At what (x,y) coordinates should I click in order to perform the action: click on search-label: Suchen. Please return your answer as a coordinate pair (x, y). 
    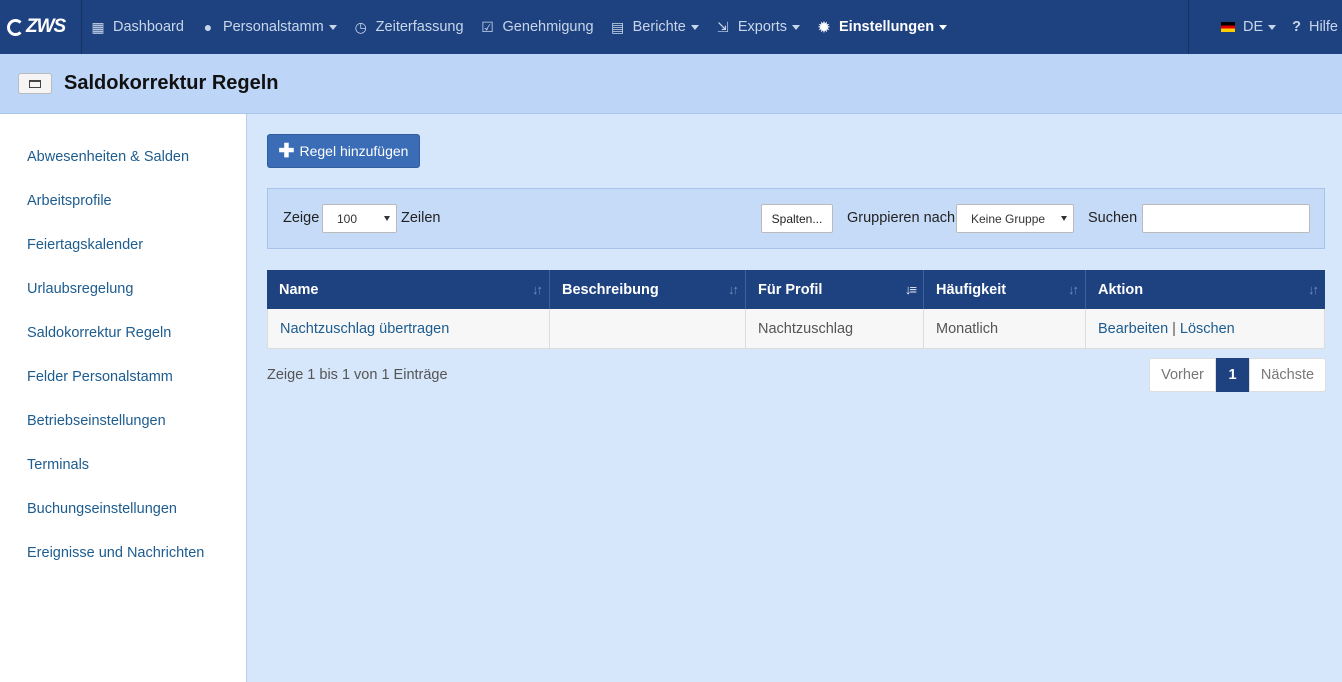
    Looking at the image, I should click on (1113, 218).